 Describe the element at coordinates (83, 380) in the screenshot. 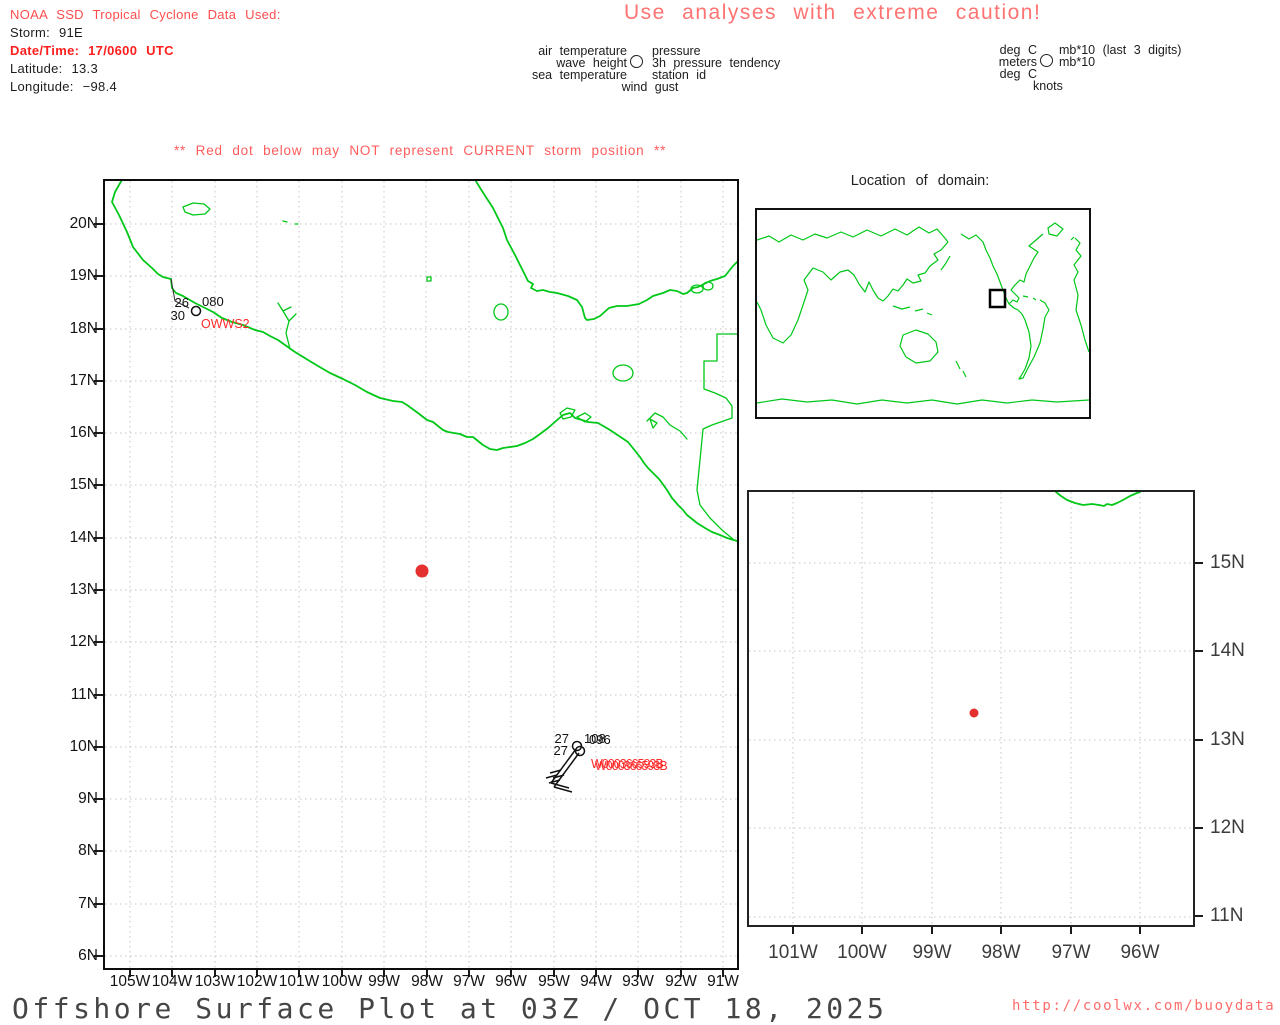

I see `main-lat-label: 17N` at that location.